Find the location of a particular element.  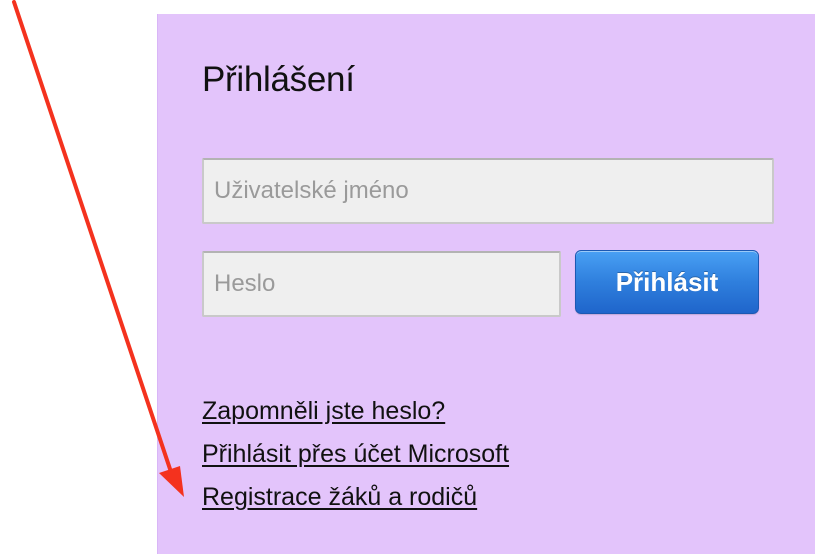

list-item: Přihlásit přes účet Microsoft is located at coordinates (355, 454).